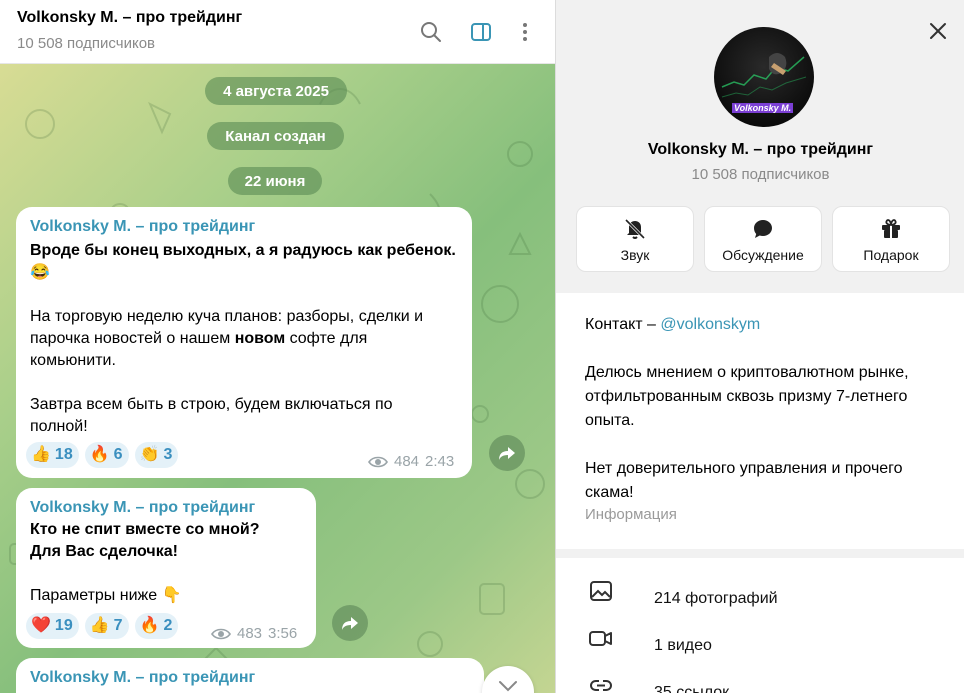 The width and height of the screenshot is (964, 693). I want to click on message-bubble: Volkonsky M. – про трейдинг, so click(250, 675).